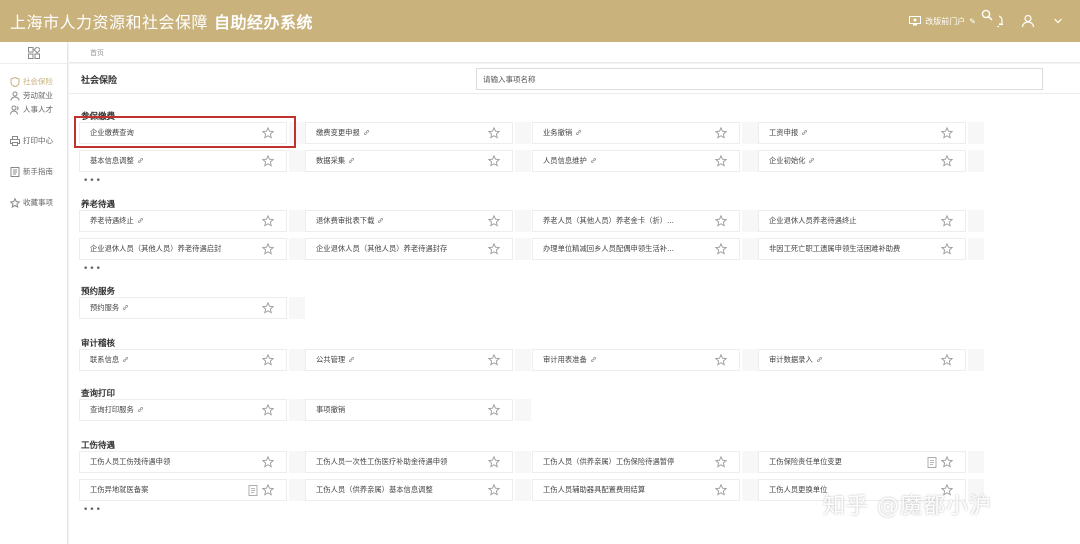  I want to click on service-card: 企业退休人员（其他人员）养老待遇启封, so click(183, 249).